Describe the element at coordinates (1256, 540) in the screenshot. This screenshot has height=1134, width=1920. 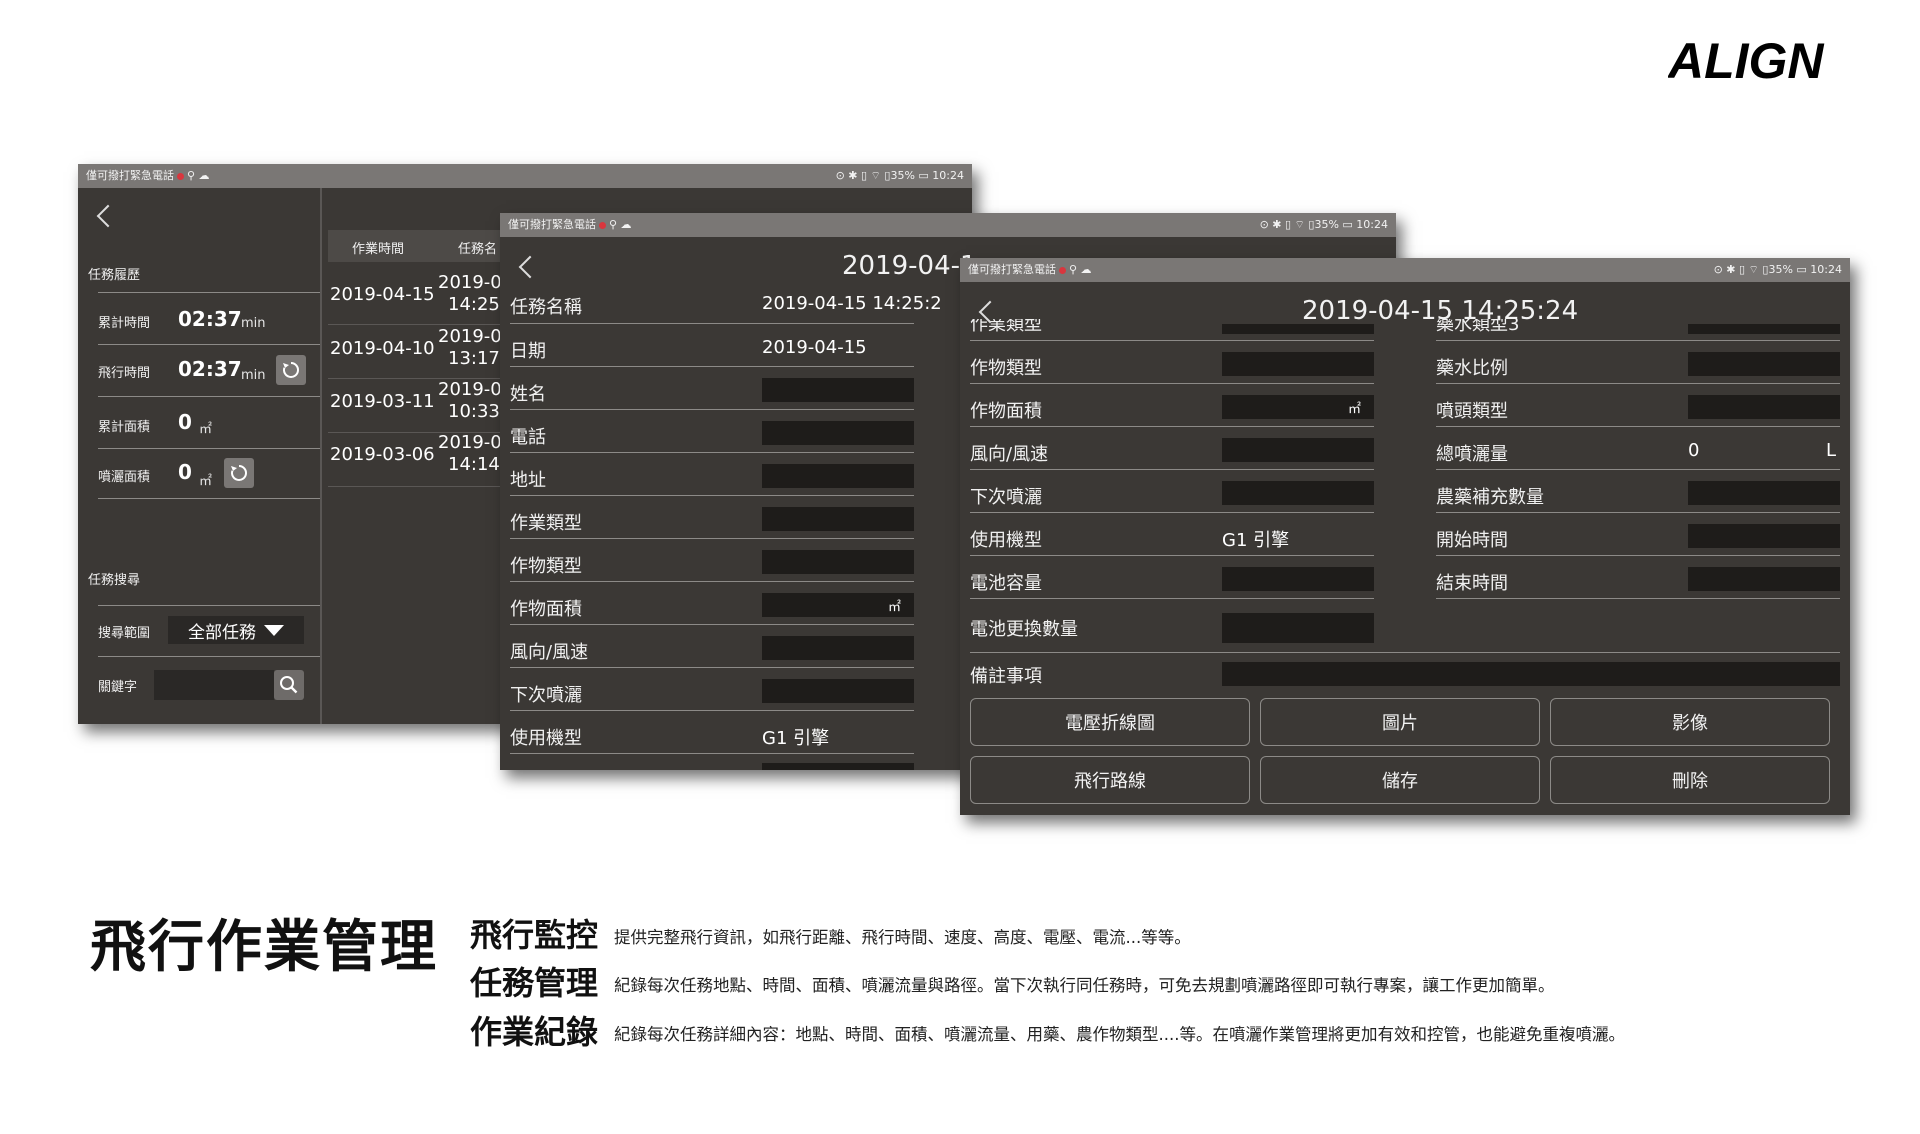
I see `field-value: G1 引擎` at that location.